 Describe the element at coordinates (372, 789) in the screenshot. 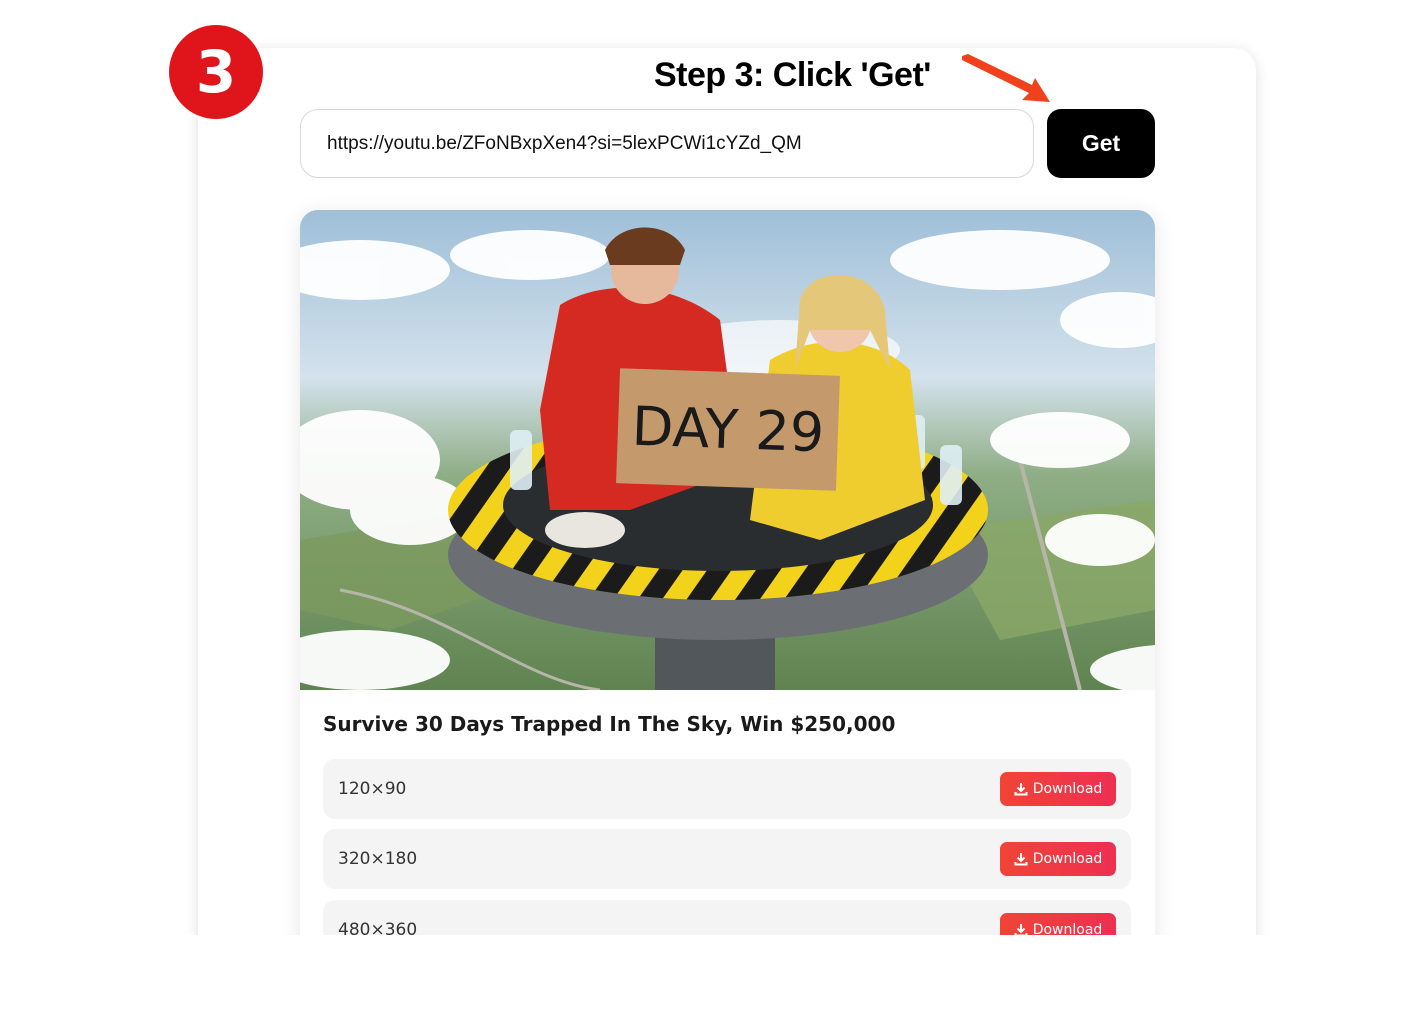

I see `resolution-label: 120×90` at that location.